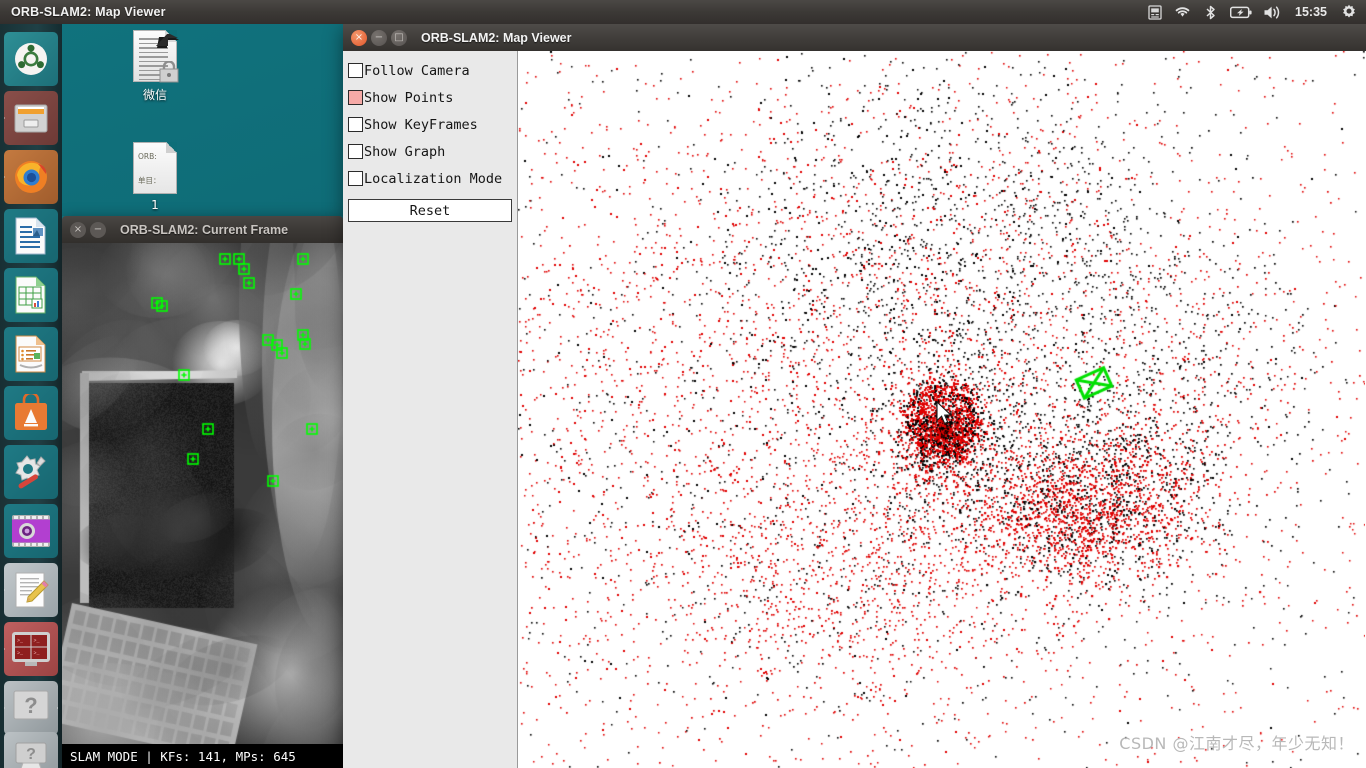  Describe the element at coordinates (57, 708) in the screenshot. I see `focus-indicator` at that location.